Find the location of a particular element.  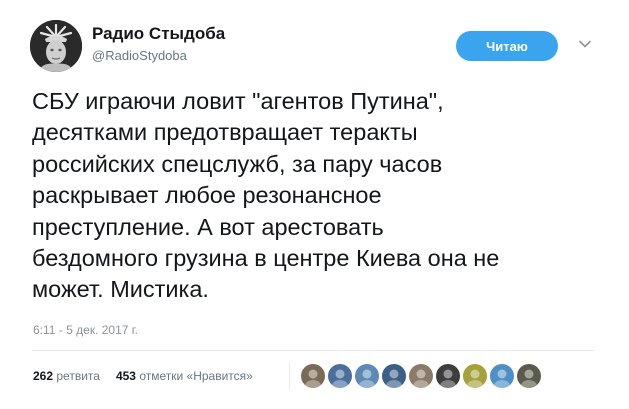

author-handle: @RadioStydoba is located at coordinates (158, 56).